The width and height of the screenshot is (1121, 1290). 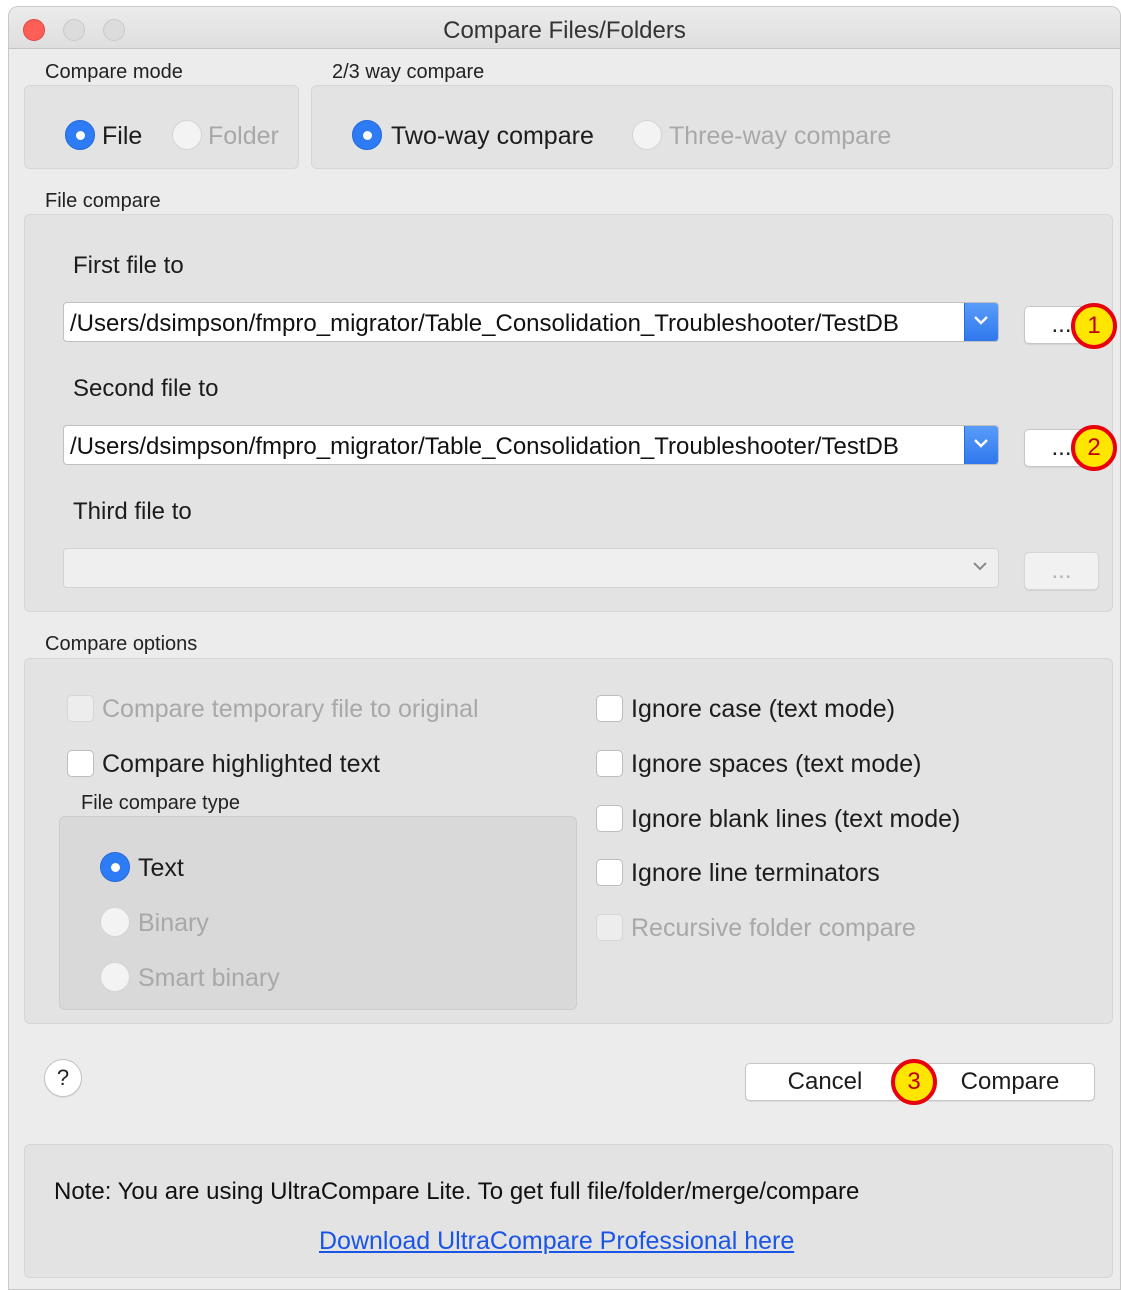 What do you see at coordinates (318, 913) in the screenshot?
I see `file-compare-type-group: Text Binary Smart binary` at bounding box center [318, 913].